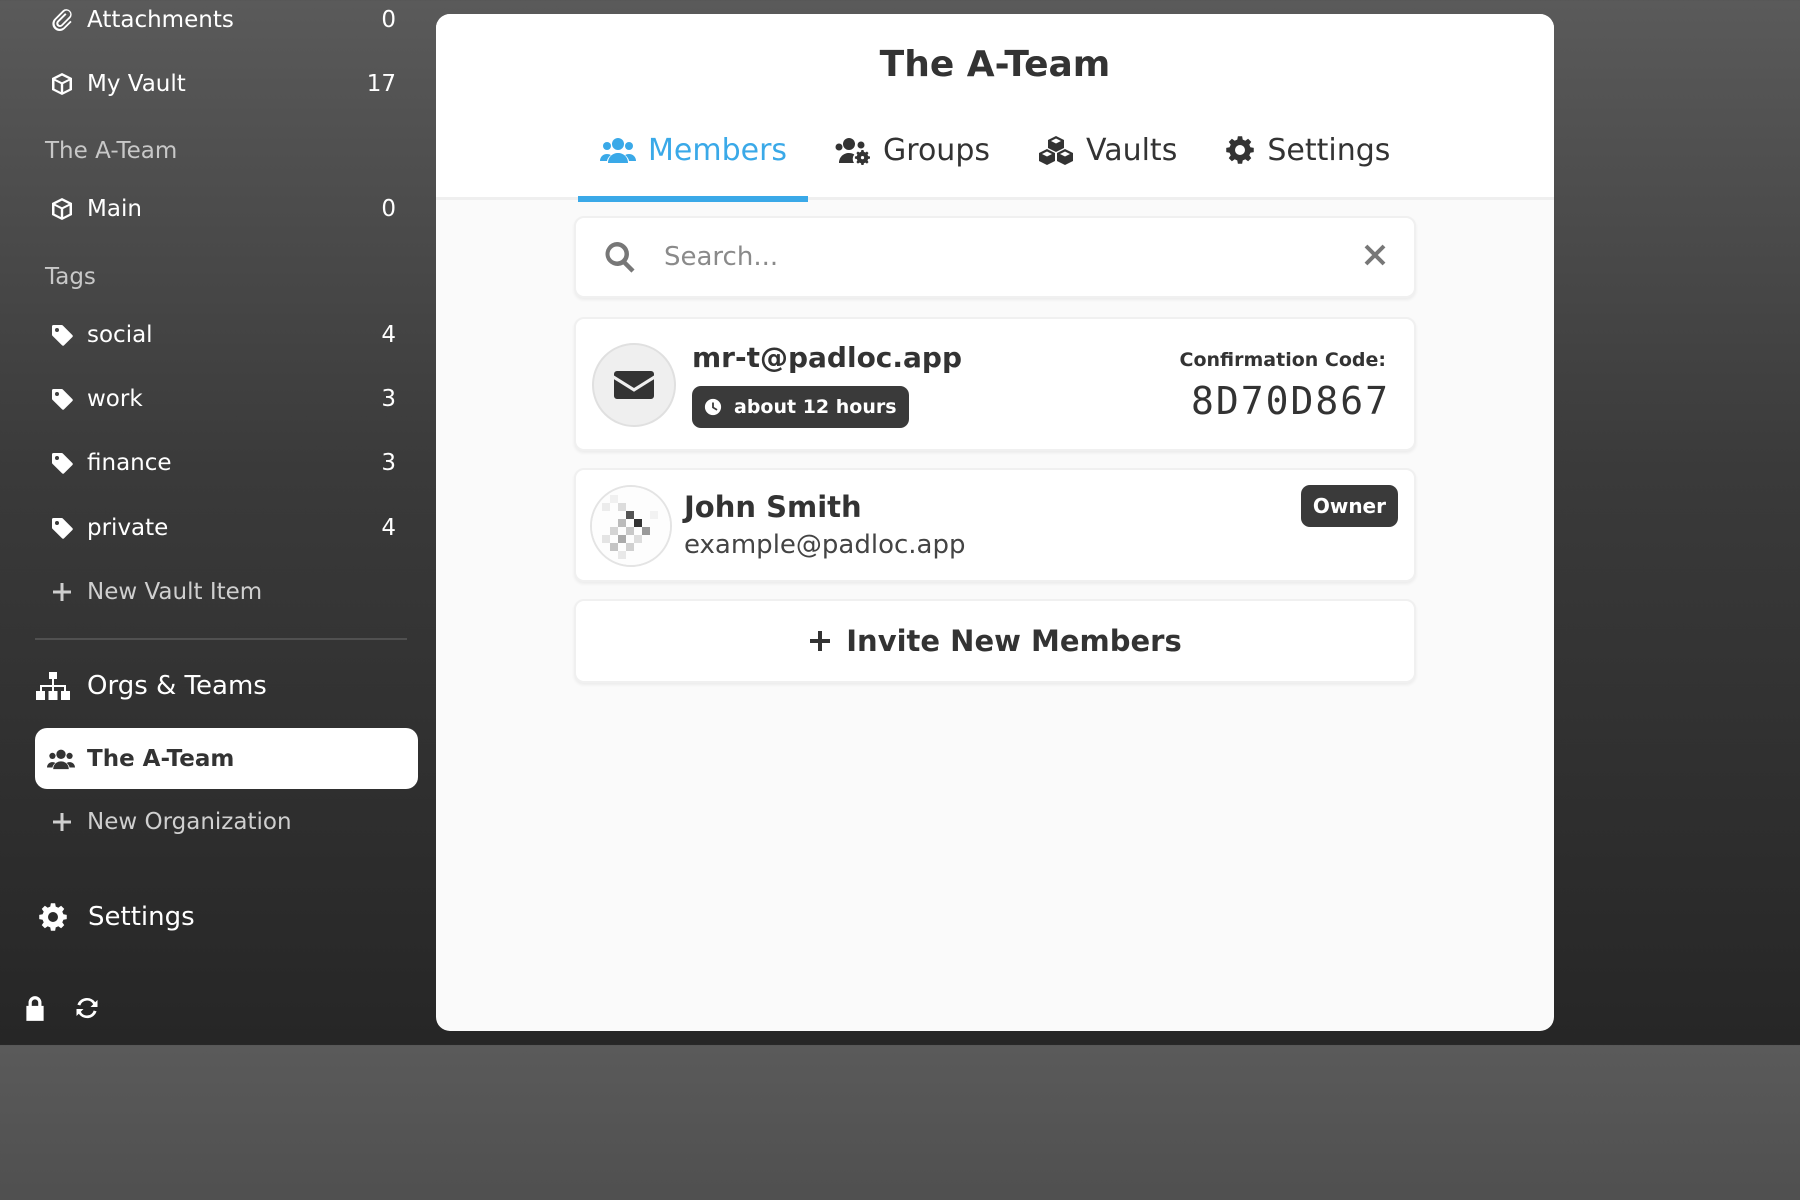  I want to click on org-section-title: The A-Team, so click(111, 151).